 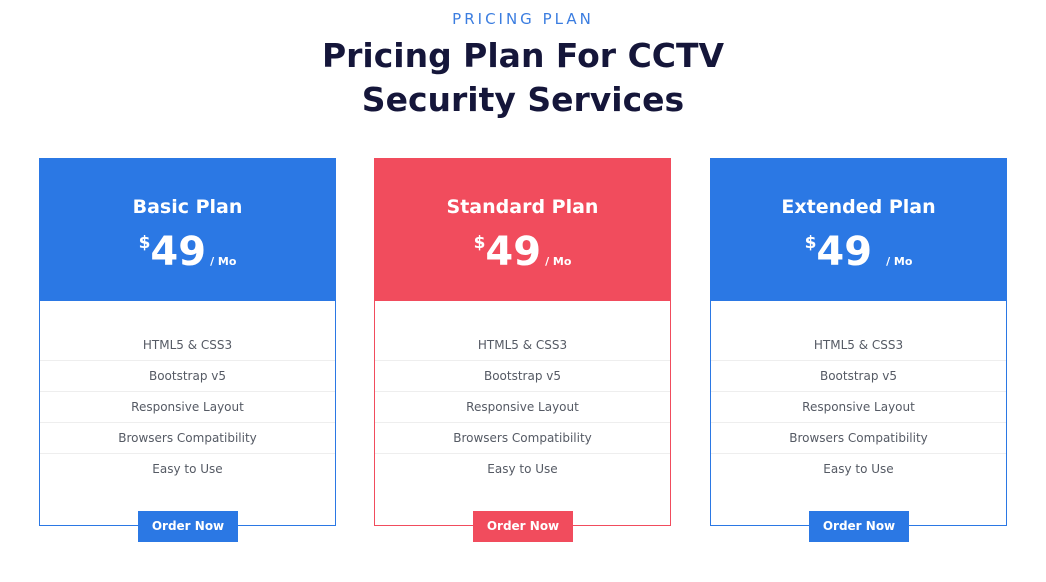 What do you see at coordinates (523, 55) in the screenshot?
I see `page-title-line-1: Pricing Plan For CCTV` at bounding box center [523, 55].